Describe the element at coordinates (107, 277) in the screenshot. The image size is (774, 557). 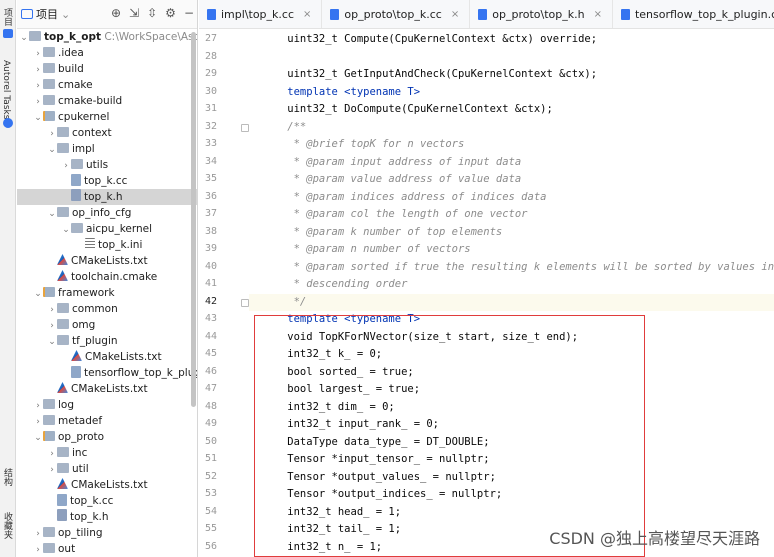
I see `tree-item: toolchain.cmake` at that location.